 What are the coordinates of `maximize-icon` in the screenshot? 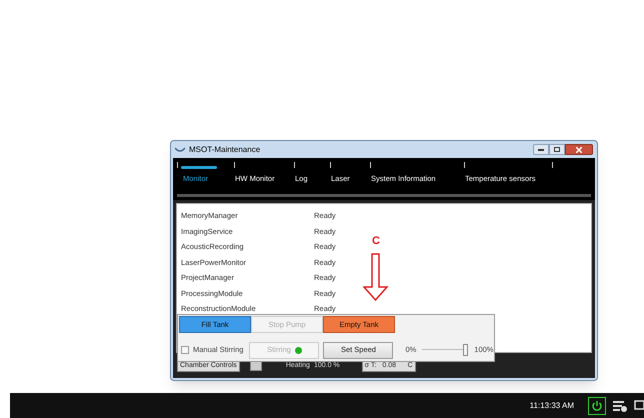 It's located at (557, 149).